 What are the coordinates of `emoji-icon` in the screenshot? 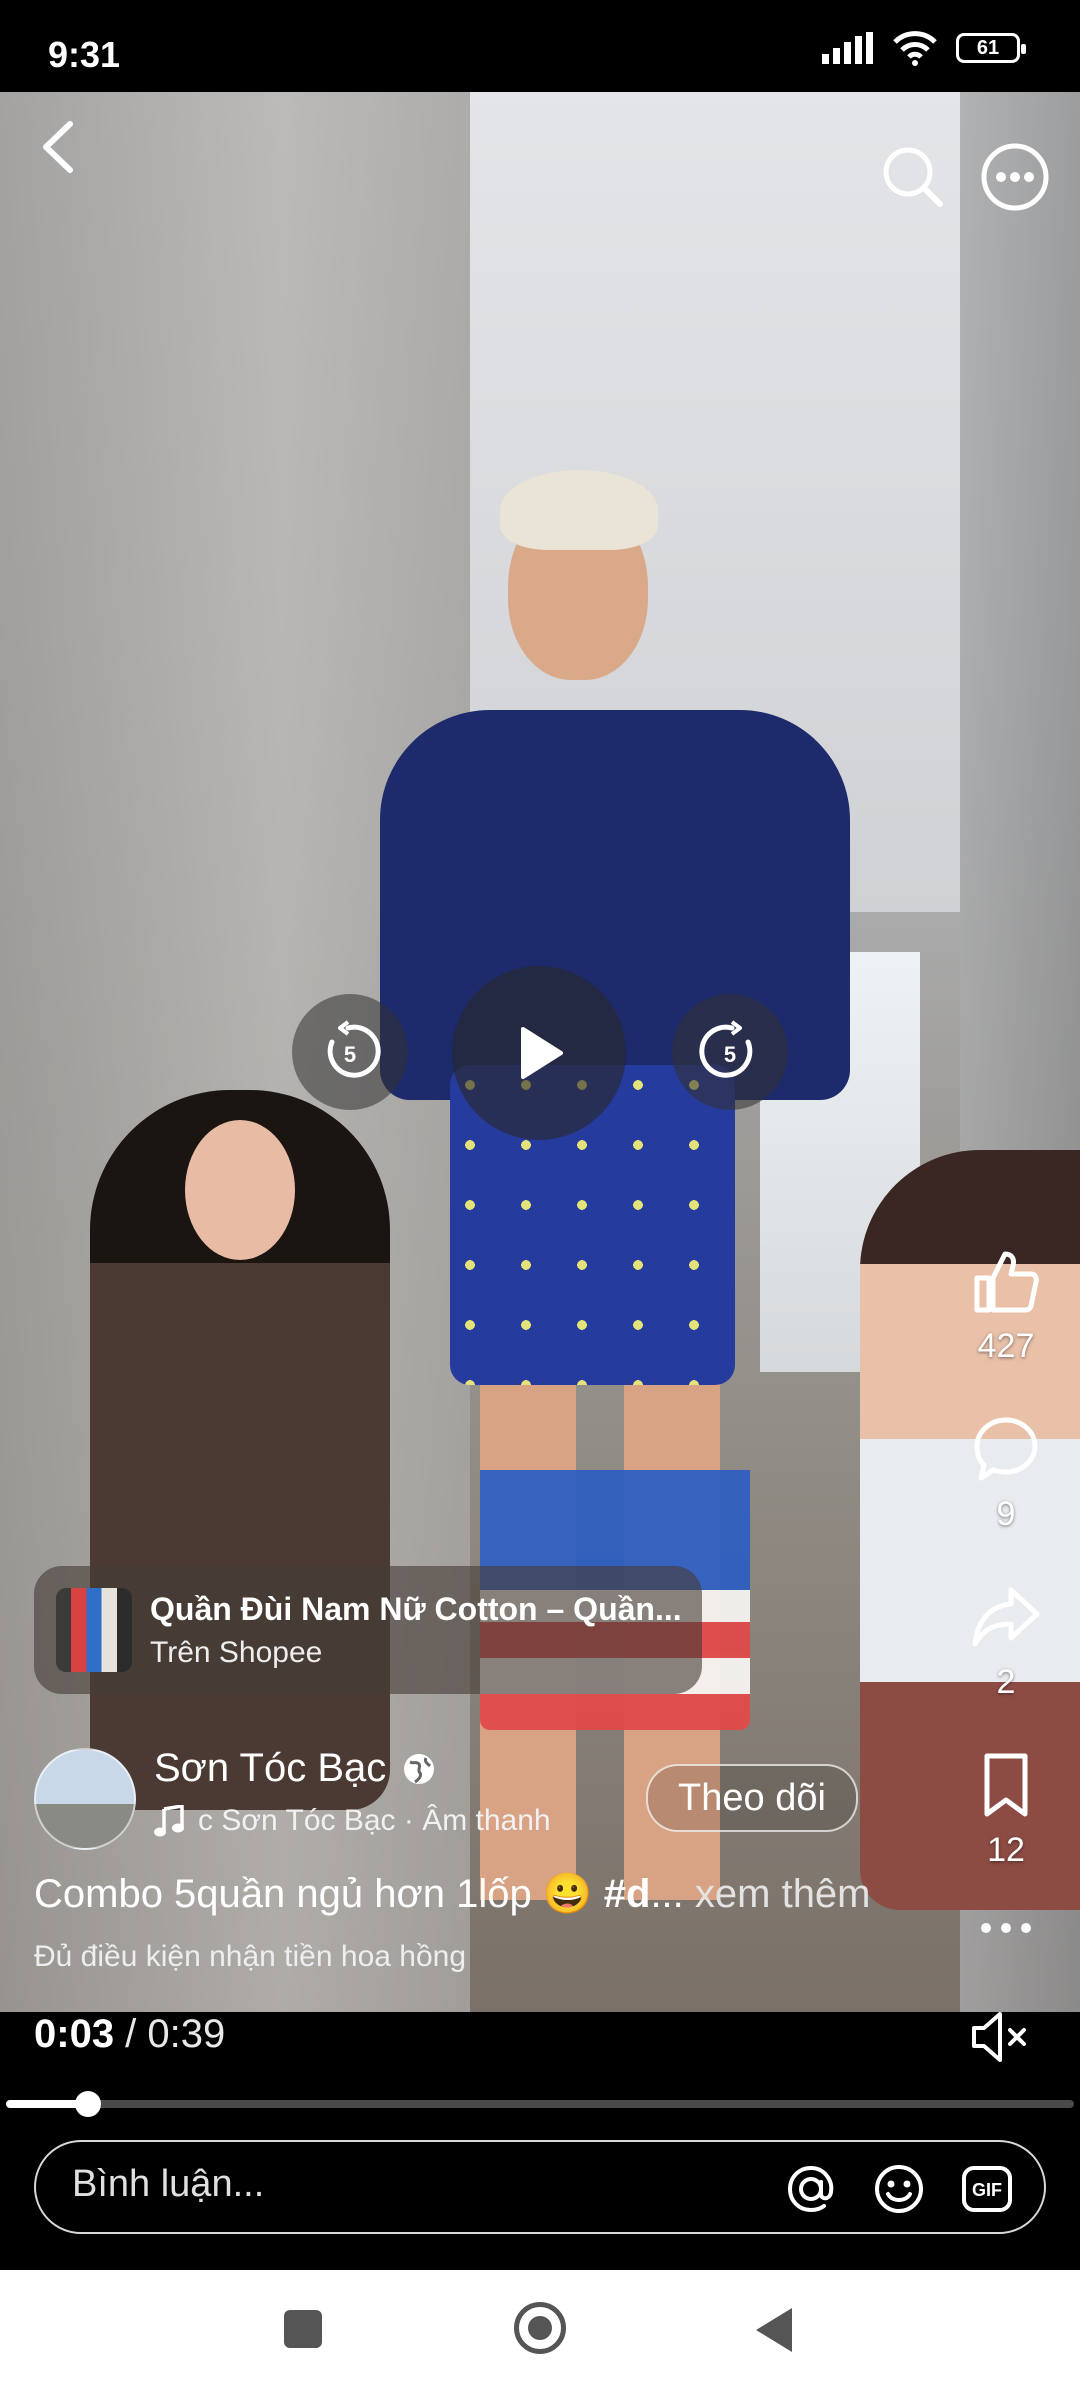 It's located at (899, 2189).